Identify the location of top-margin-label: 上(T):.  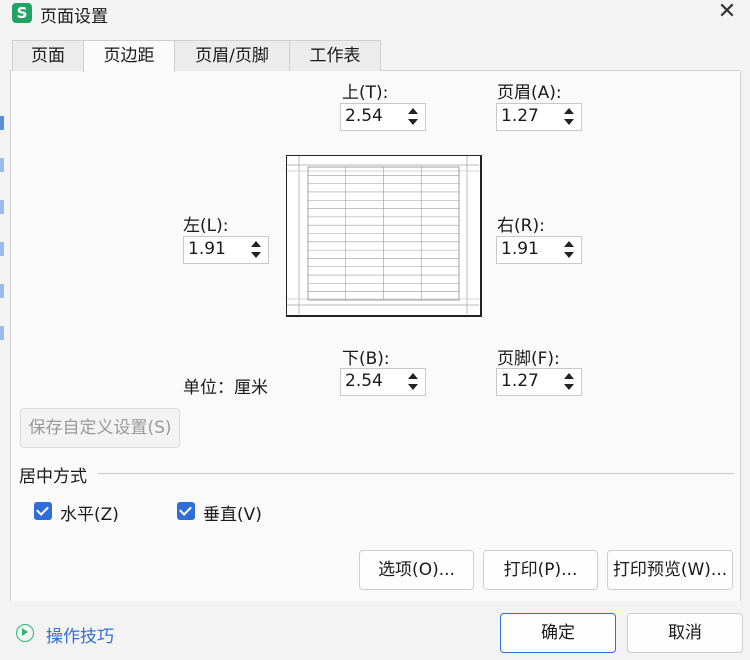
(365, 93).